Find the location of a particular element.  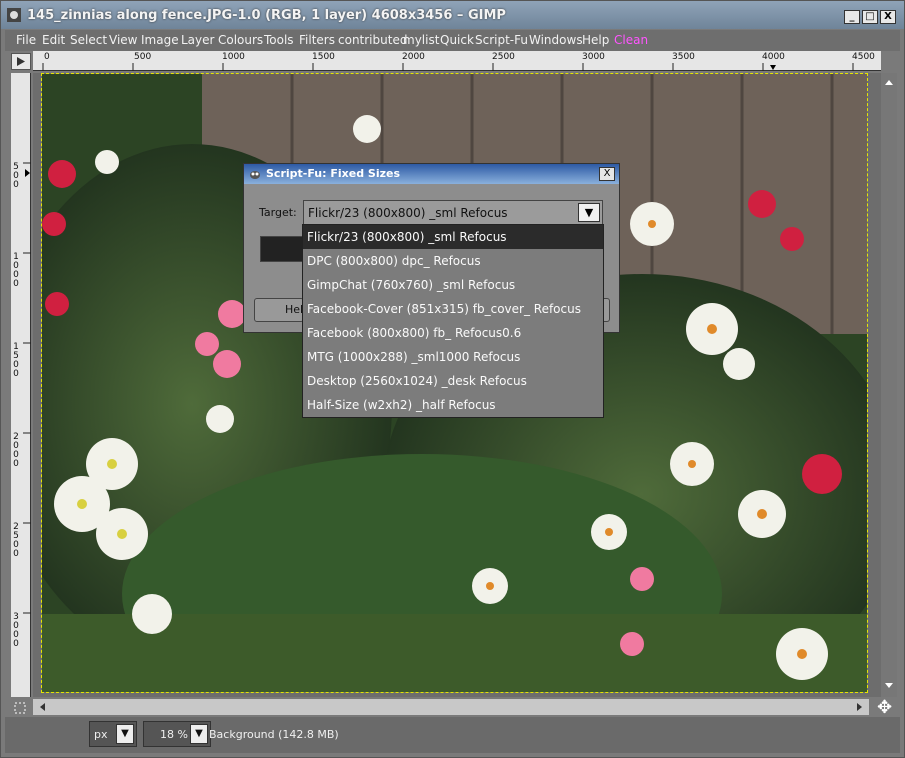

dialog-close-button: X is located at coordinates (607, 174).